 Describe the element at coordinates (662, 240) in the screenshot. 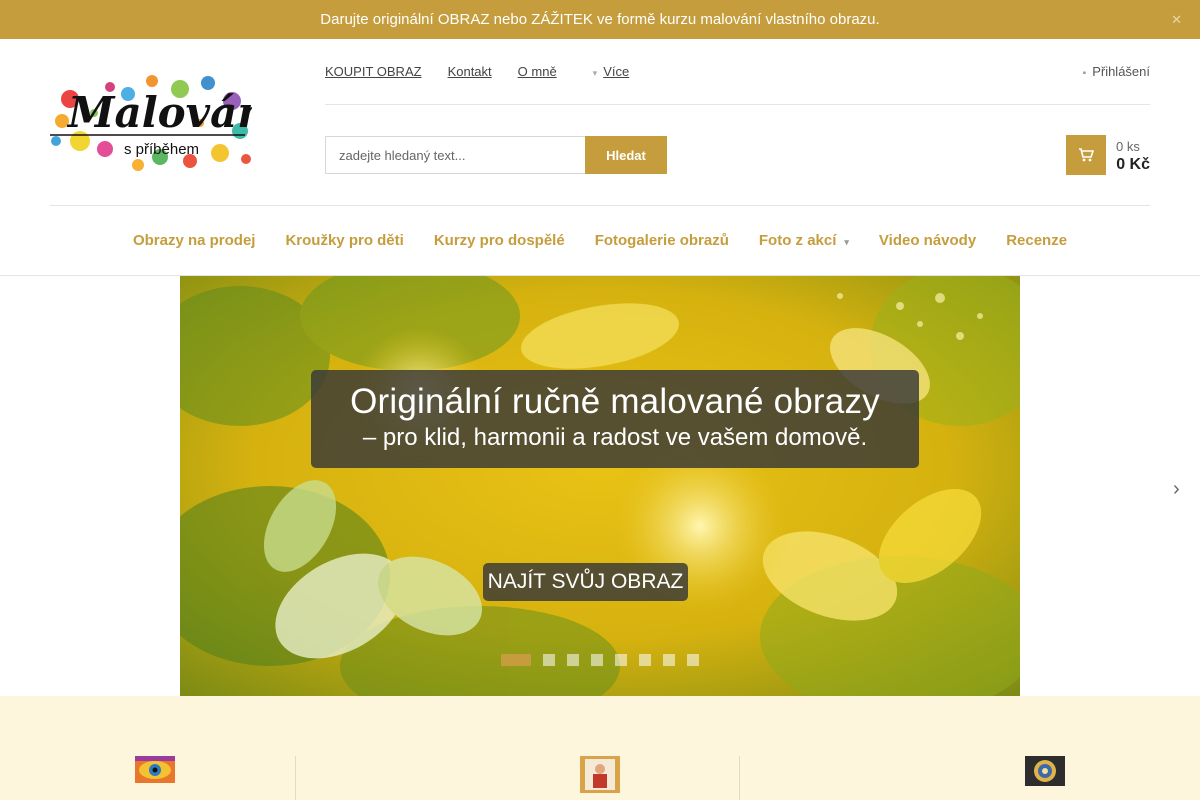

I see `nav-fotogalerie-obrazu: Fotogalerie obrazů` at that location.